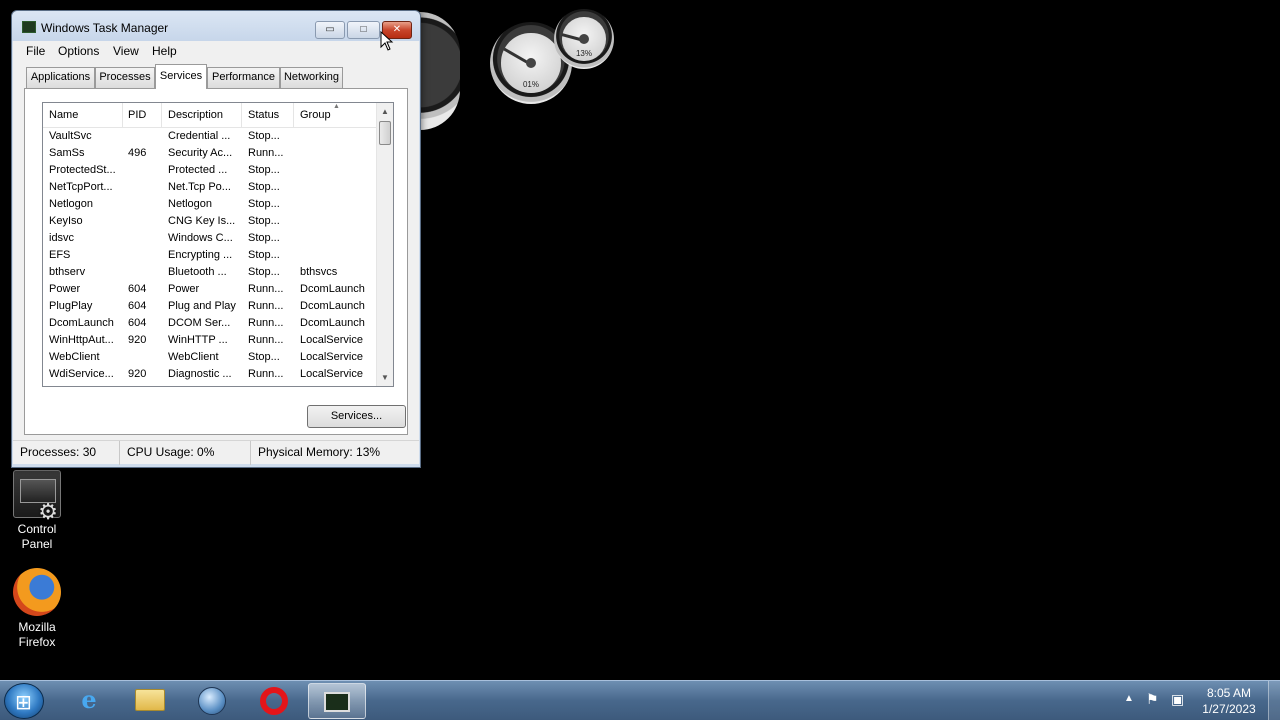 The height and width of the screenshot is (720, 1280). Describe the element at coordinates (202, 115) in the screenshot. I see `column-header-description: Description` at that location.